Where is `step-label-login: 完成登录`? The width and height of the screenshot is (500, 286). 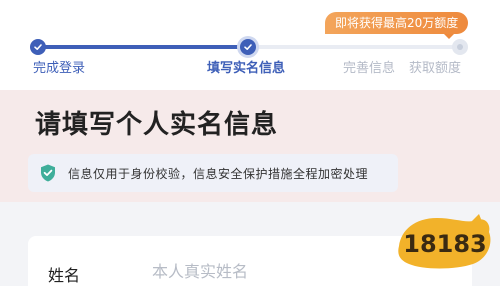 step-label-login: 完成登录 is located at coordinates (59, 68).